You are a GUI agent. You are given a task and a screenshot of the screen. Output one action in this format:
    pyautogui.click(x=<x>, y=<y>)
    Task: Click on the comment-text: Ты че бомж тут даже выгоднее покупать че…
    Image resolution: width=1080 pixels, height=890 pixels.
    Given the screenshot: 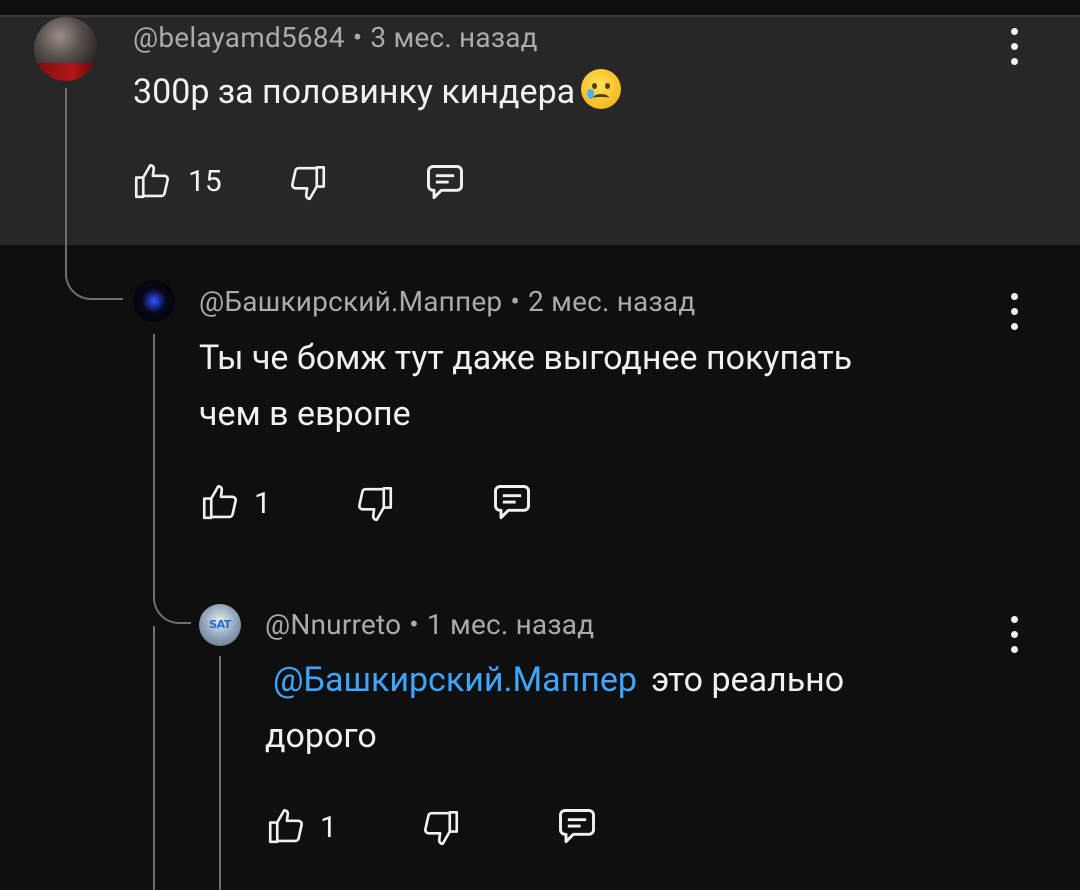 What is the action you would take?
    pyautogui.click(x=619, y=386)
    